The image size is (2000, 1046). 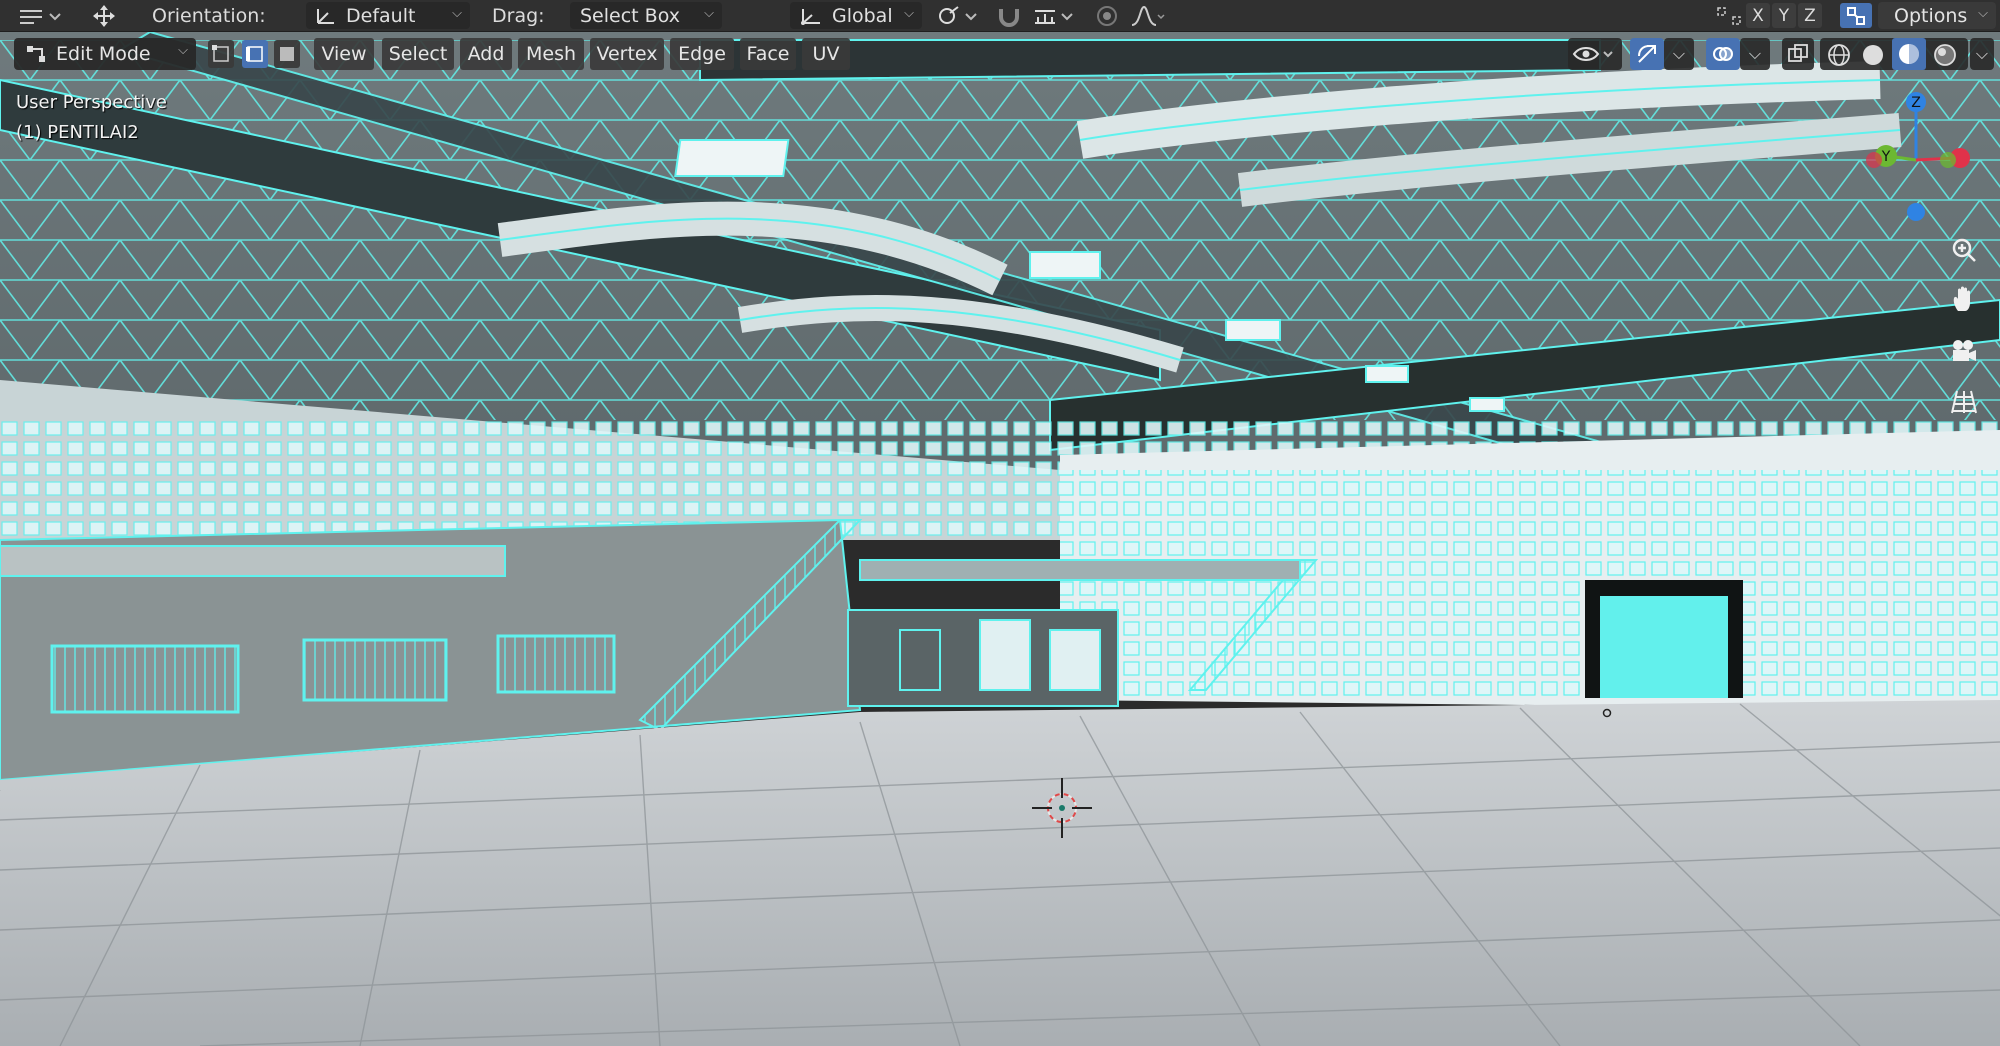 I want to click on mirror-z-button: Z, so click(x=1810, y=15).